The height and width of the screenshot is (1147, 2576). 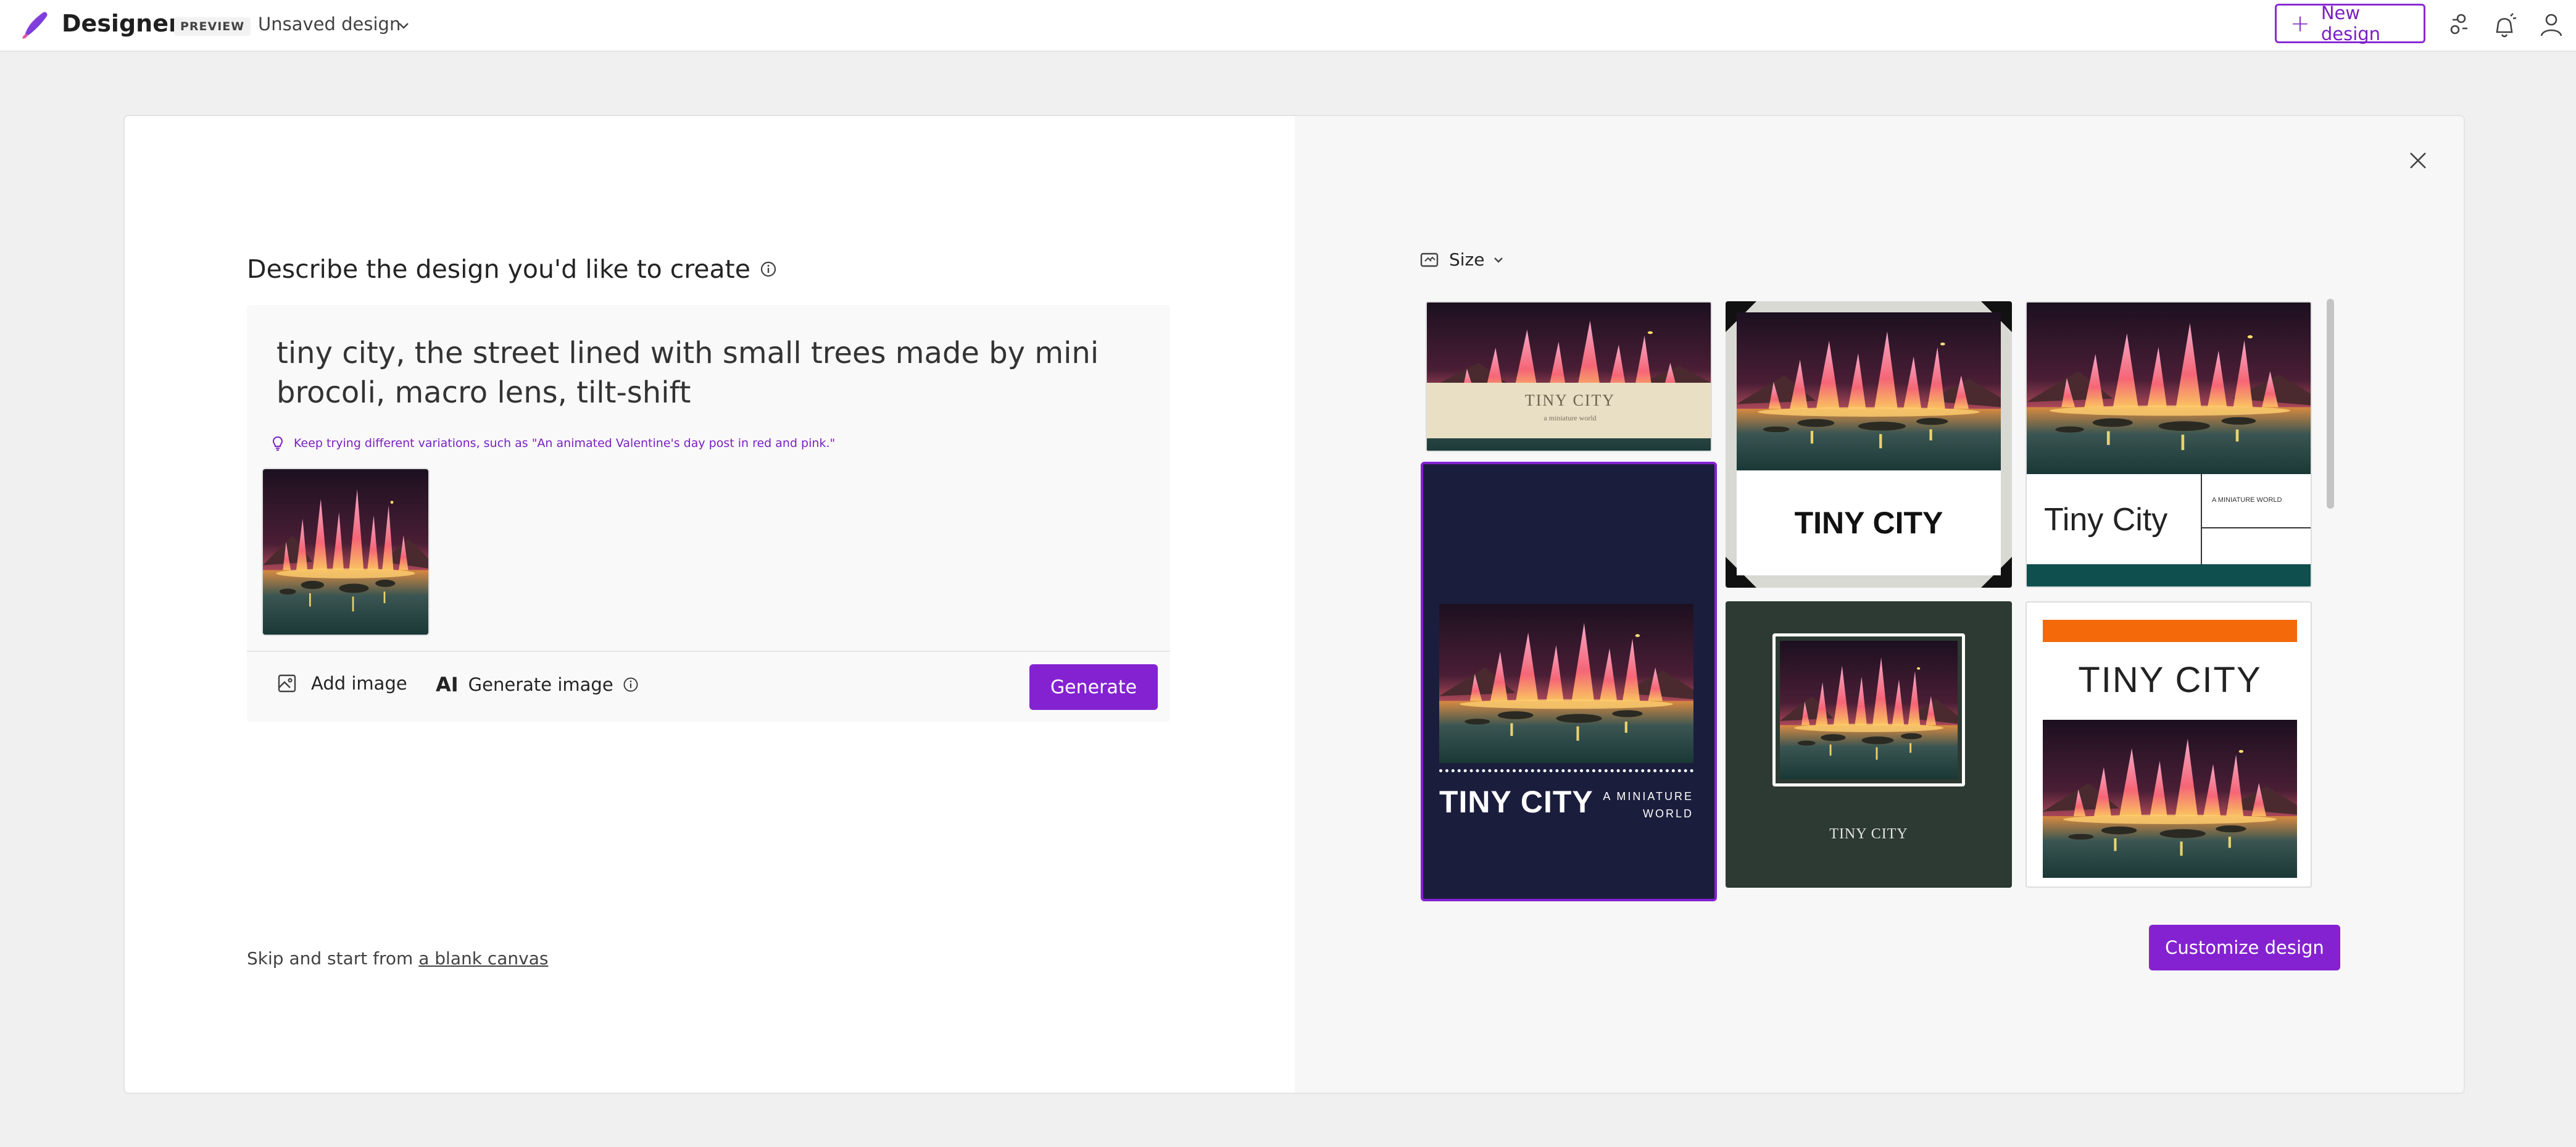 What do you see at coordinates (2552, 25) in the screenshot?
I see `account-icon` at bounding box center [2552, 25].